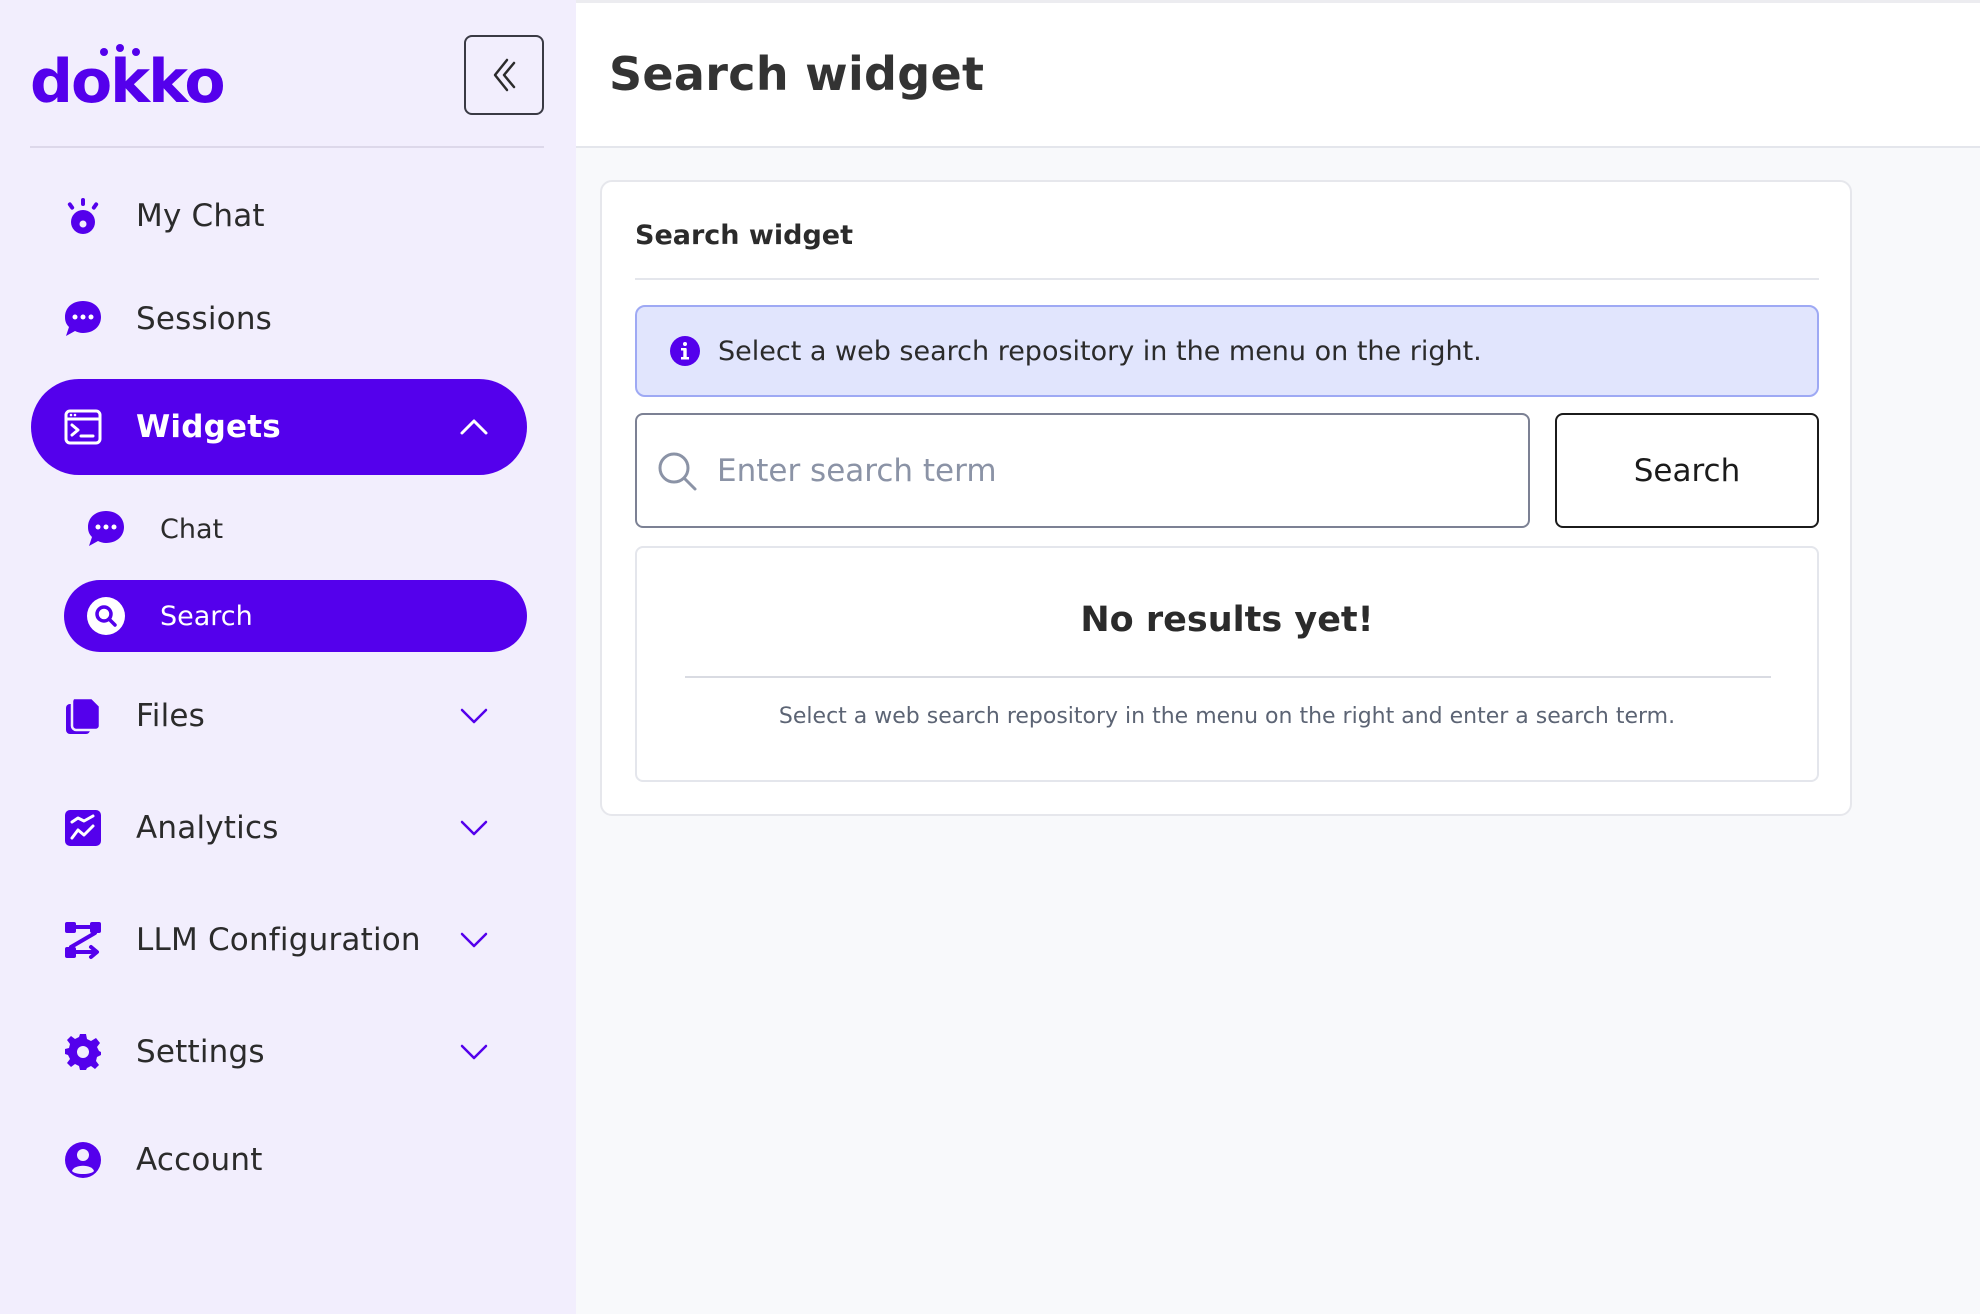 Image resolution: width=1980 pixels, height=1314 pixels. I want to click on sidebar-item-label: LLM Configuration, so click(278, 940).